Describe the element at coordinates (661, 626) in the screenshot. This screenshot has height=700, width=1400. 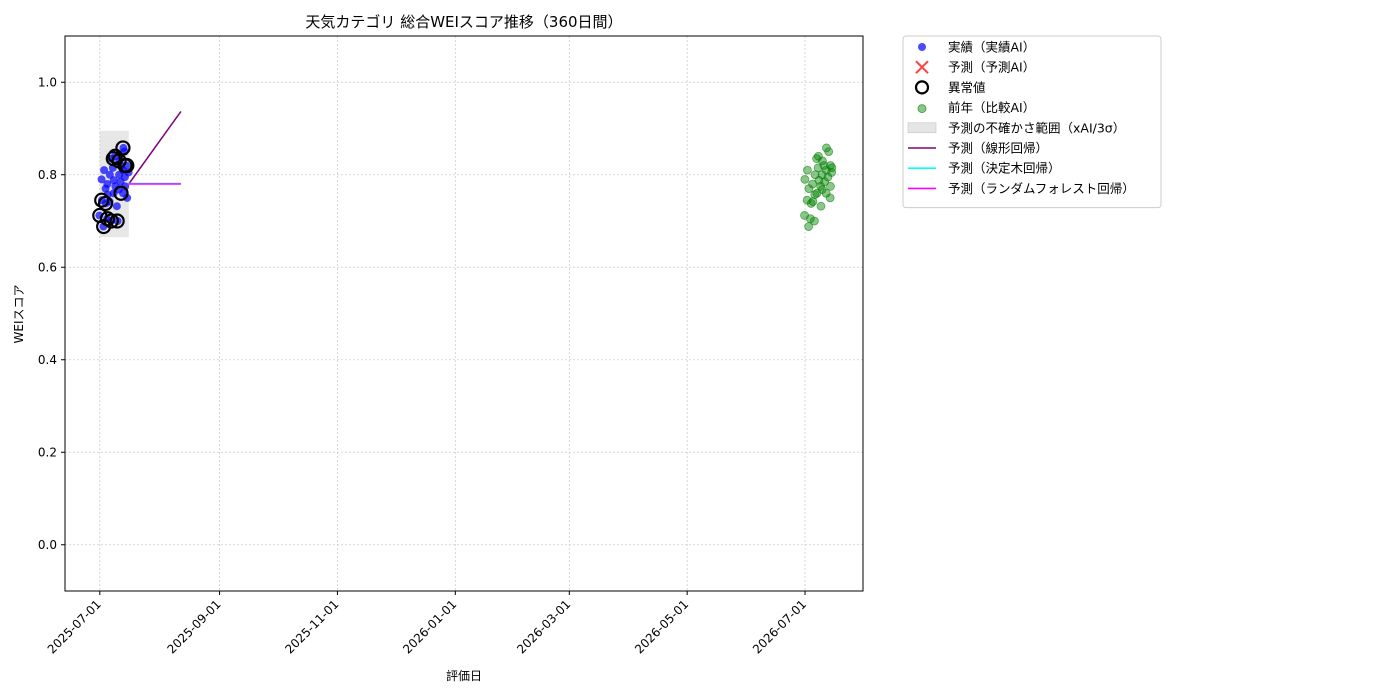
I see `x-tick-label: 2026-05-01` at that location.